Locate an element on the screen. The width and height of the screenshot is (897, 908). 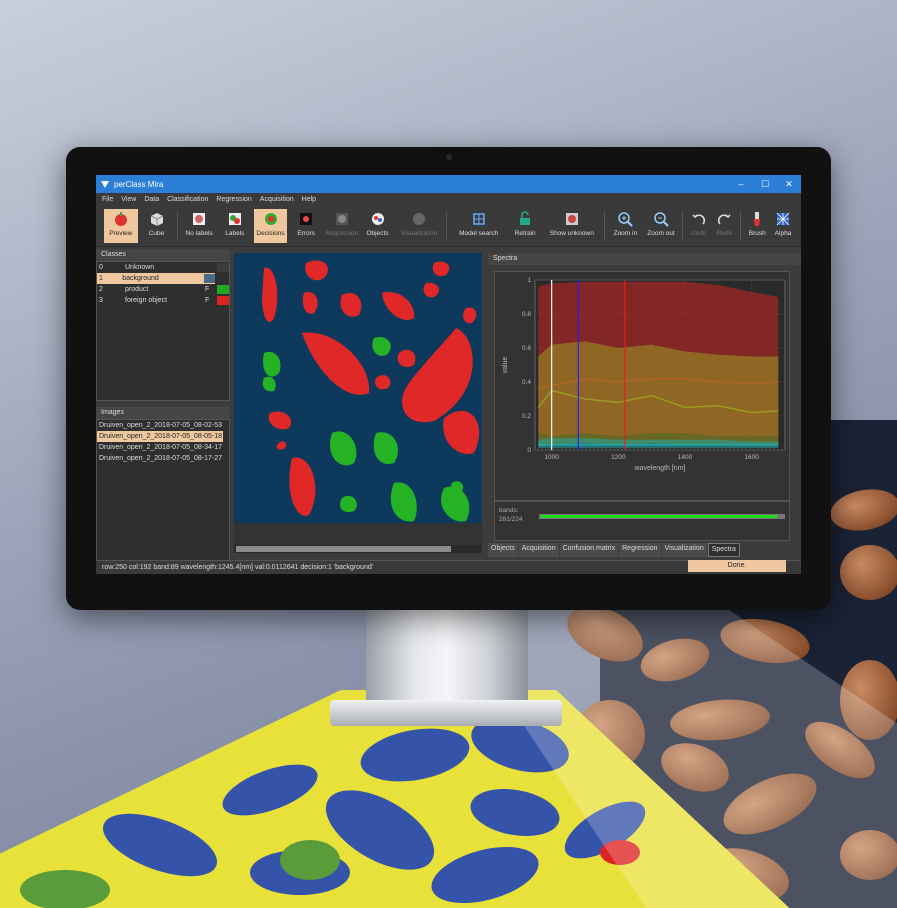
cube-icon is located at coordinates (156, 219).